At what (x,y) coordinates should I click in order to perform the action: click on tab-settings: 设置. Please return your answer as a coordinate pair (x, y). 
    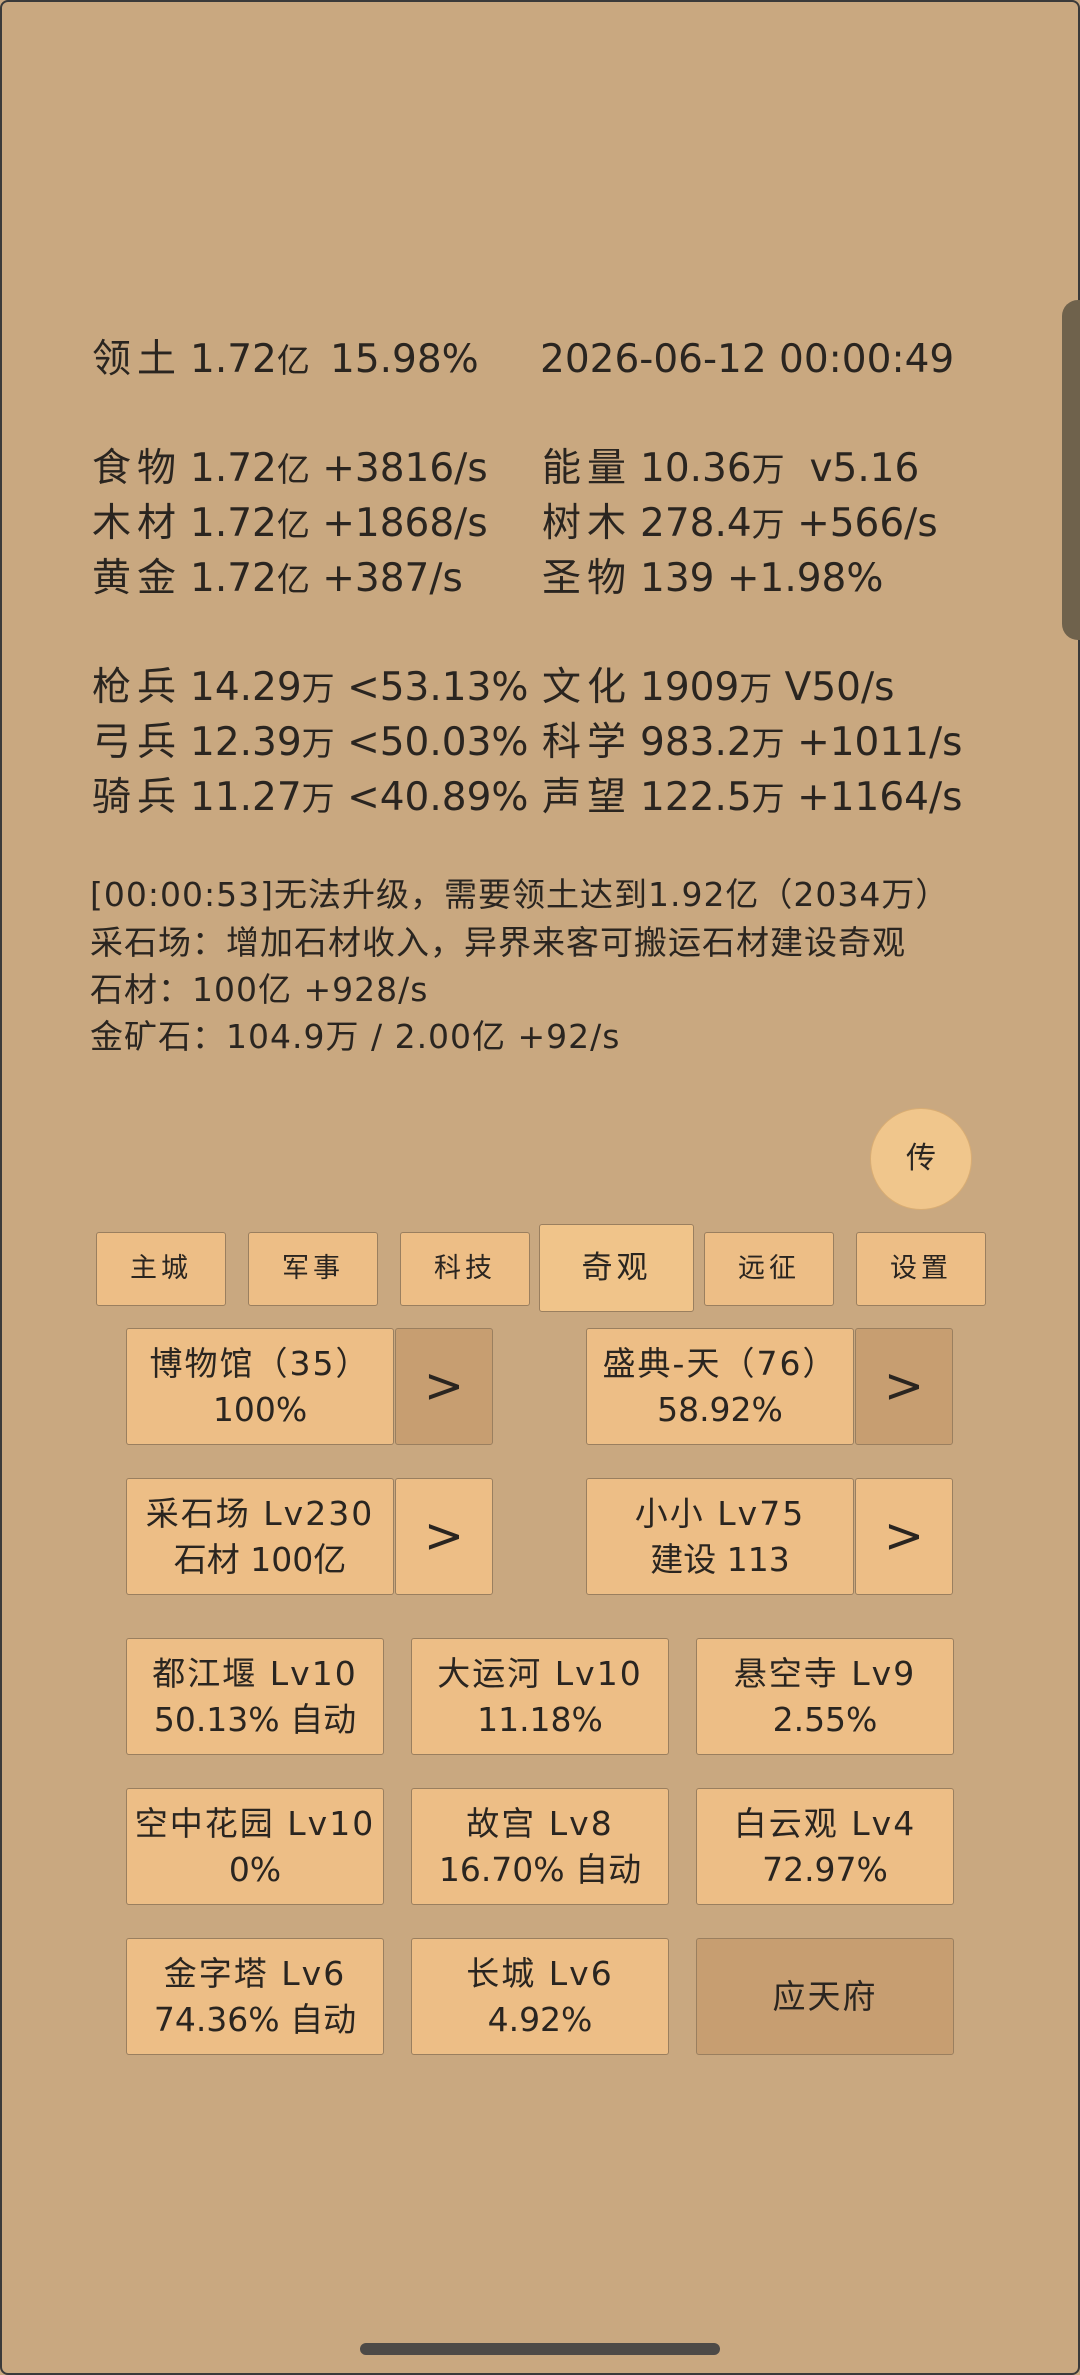
    Looking at the image, I should click on (921, 1269).